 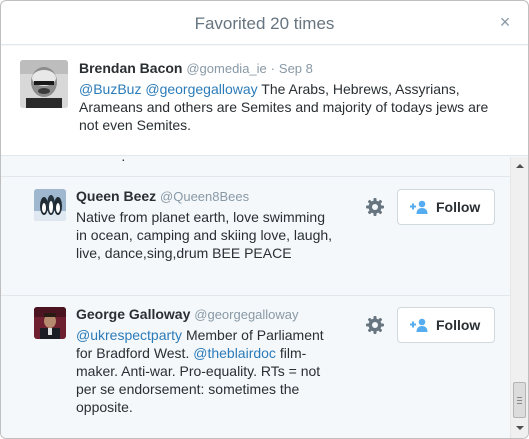 I want to click on user-header: Queen Beez @Queen8Bees, so click(x=206, y=196).